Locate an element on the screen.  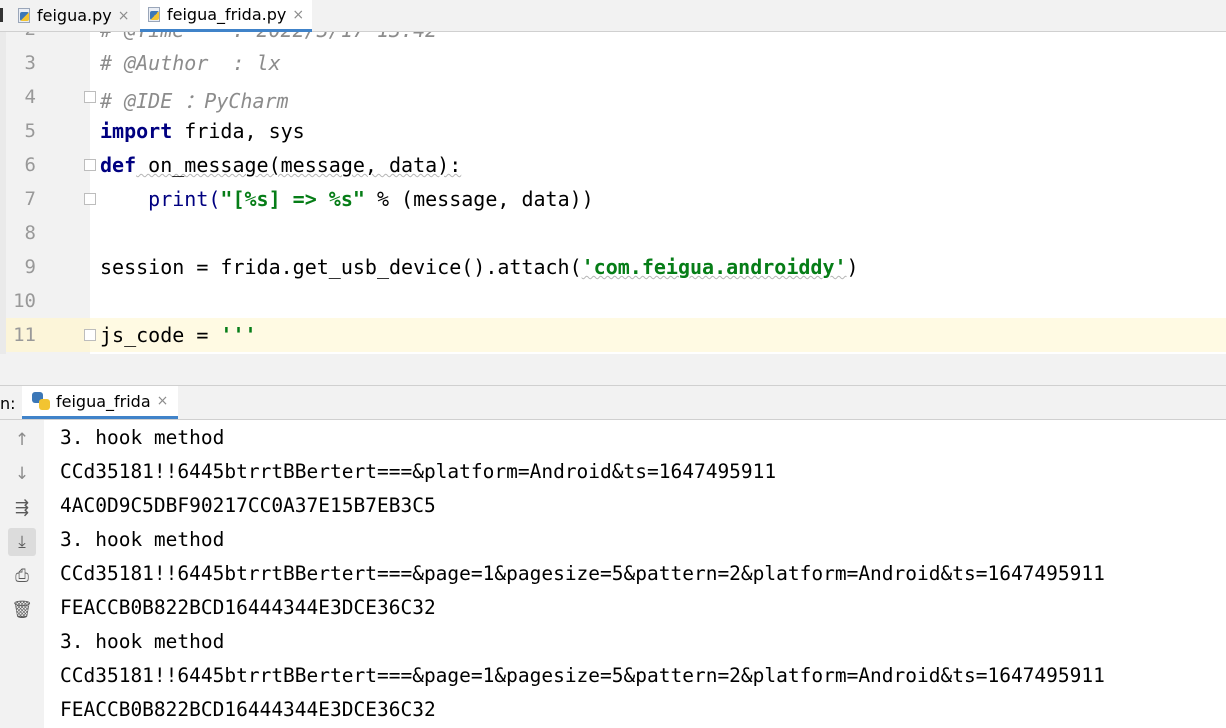
line-number: 5 is located at coordinates (30, 131).